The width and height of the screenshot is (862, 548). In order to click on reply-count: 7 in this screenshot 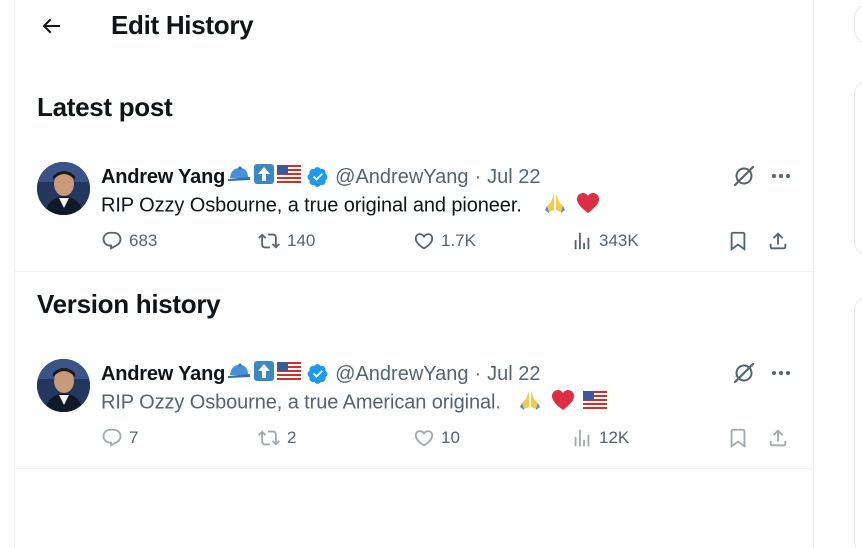, I will do `click(134, 437)`.